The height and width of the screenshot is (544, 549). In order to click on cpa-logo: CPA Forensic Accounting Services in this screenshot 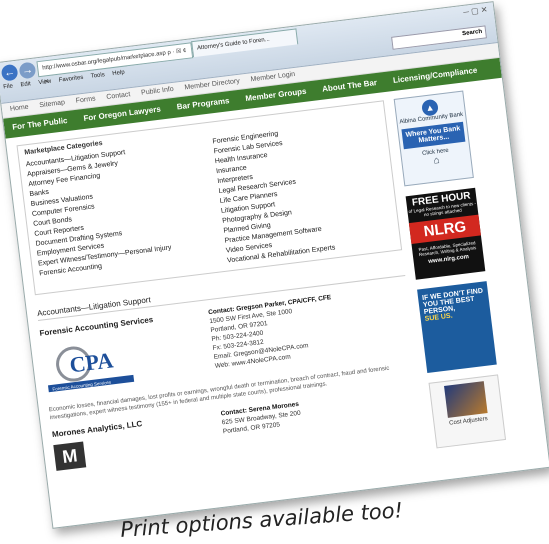, I will do `click(91, 369)`.